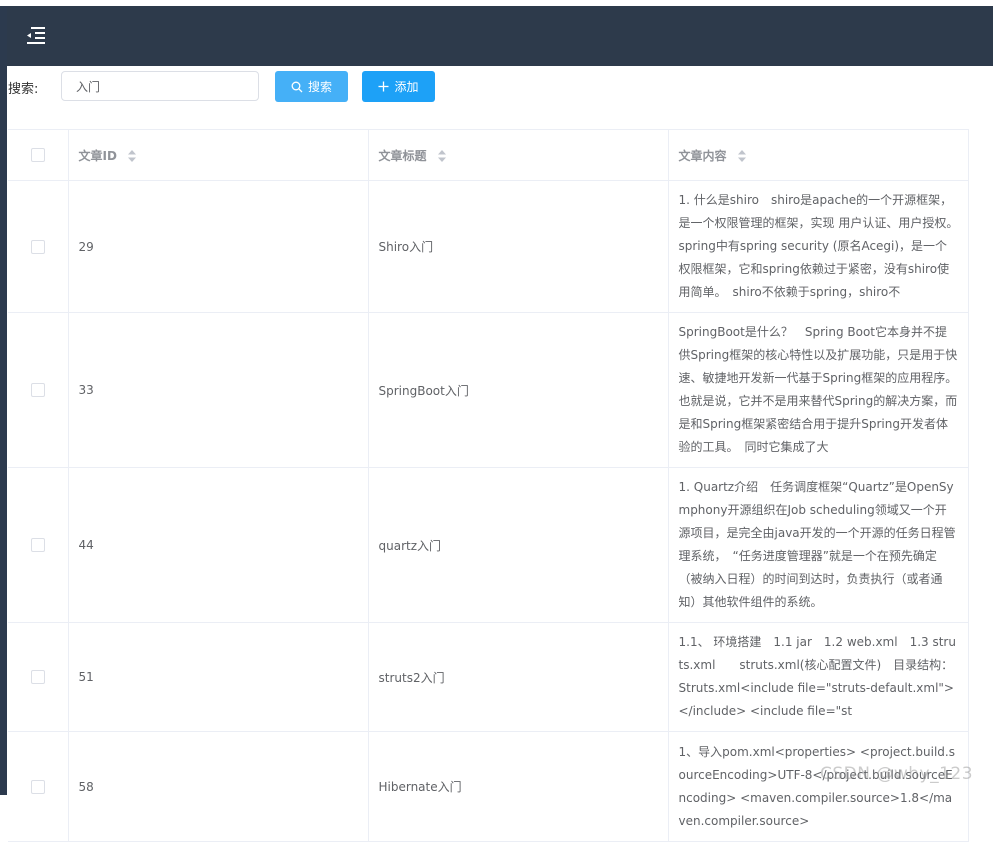 The width and height of the screenshot is (993, 842). I want to click on sidebar-edge, so click(3, 397).